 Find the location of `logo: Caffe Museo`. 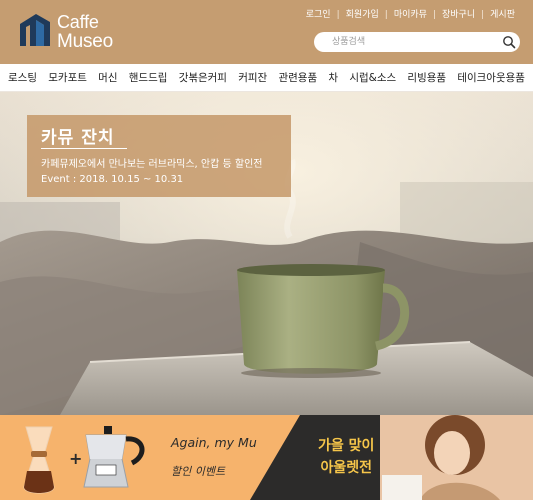

logo: Caffe Museo is located at coordinates (70, 34).